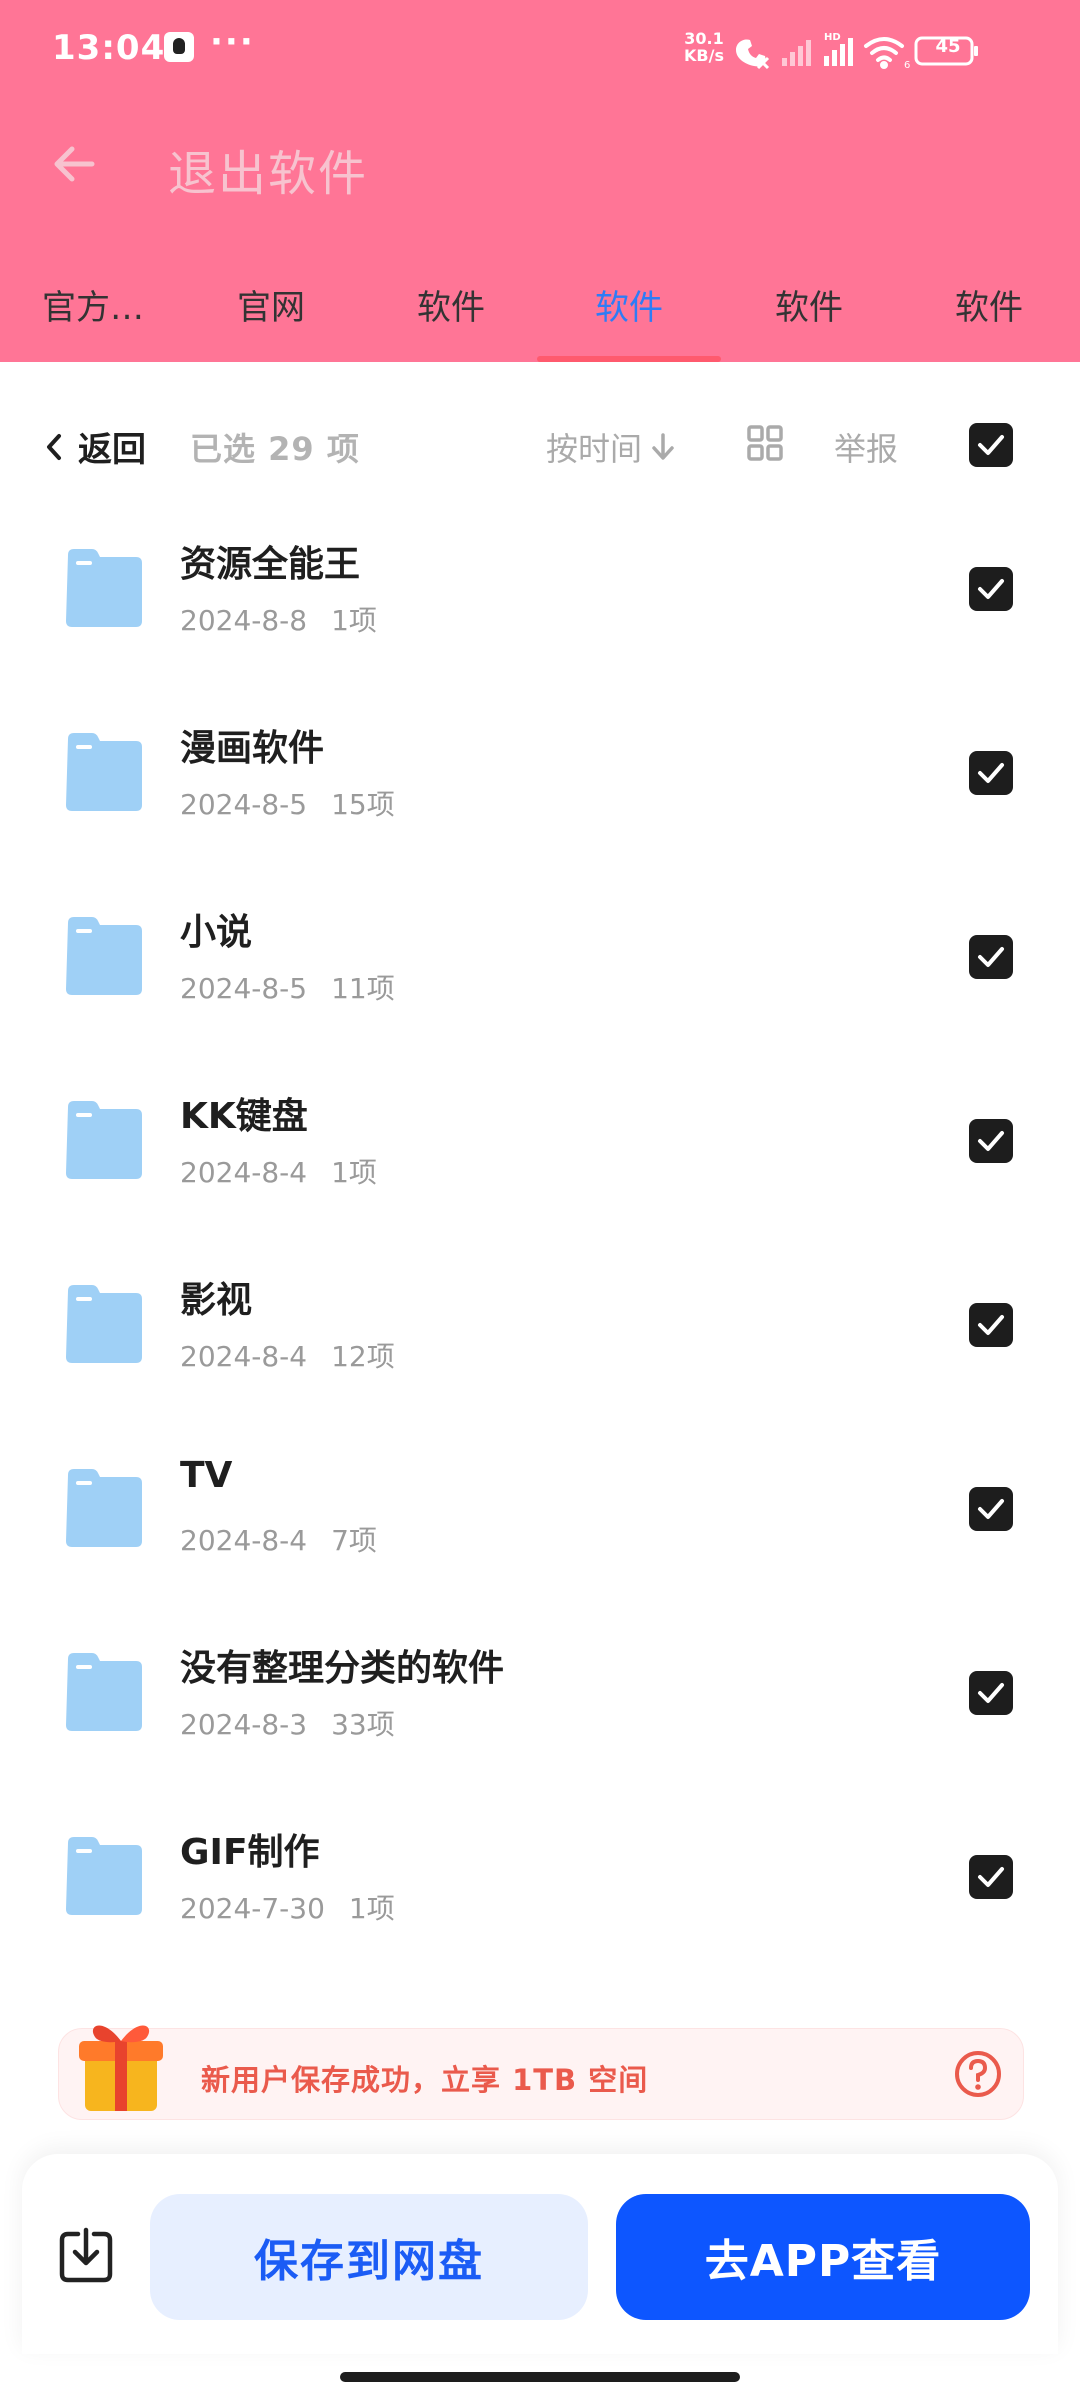 The width and height of the screenshot is (1080, 2400). I want to click on promo-banner: 新用户保存成功，立享 1TB 空间, so click(541, 2072).